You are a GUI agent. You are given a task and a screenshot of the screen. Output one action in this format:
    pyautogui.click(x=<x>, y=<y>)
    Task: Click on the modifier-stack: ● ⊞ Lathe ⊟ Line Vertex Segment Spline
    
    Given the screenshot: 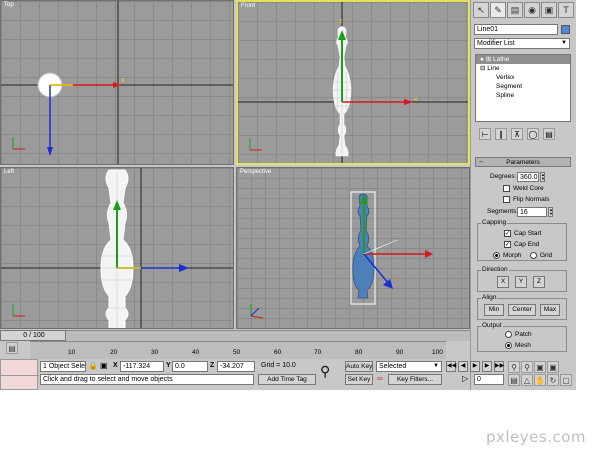 What is the action you would take?
    pyautogui.click(x=523, y=88)
    